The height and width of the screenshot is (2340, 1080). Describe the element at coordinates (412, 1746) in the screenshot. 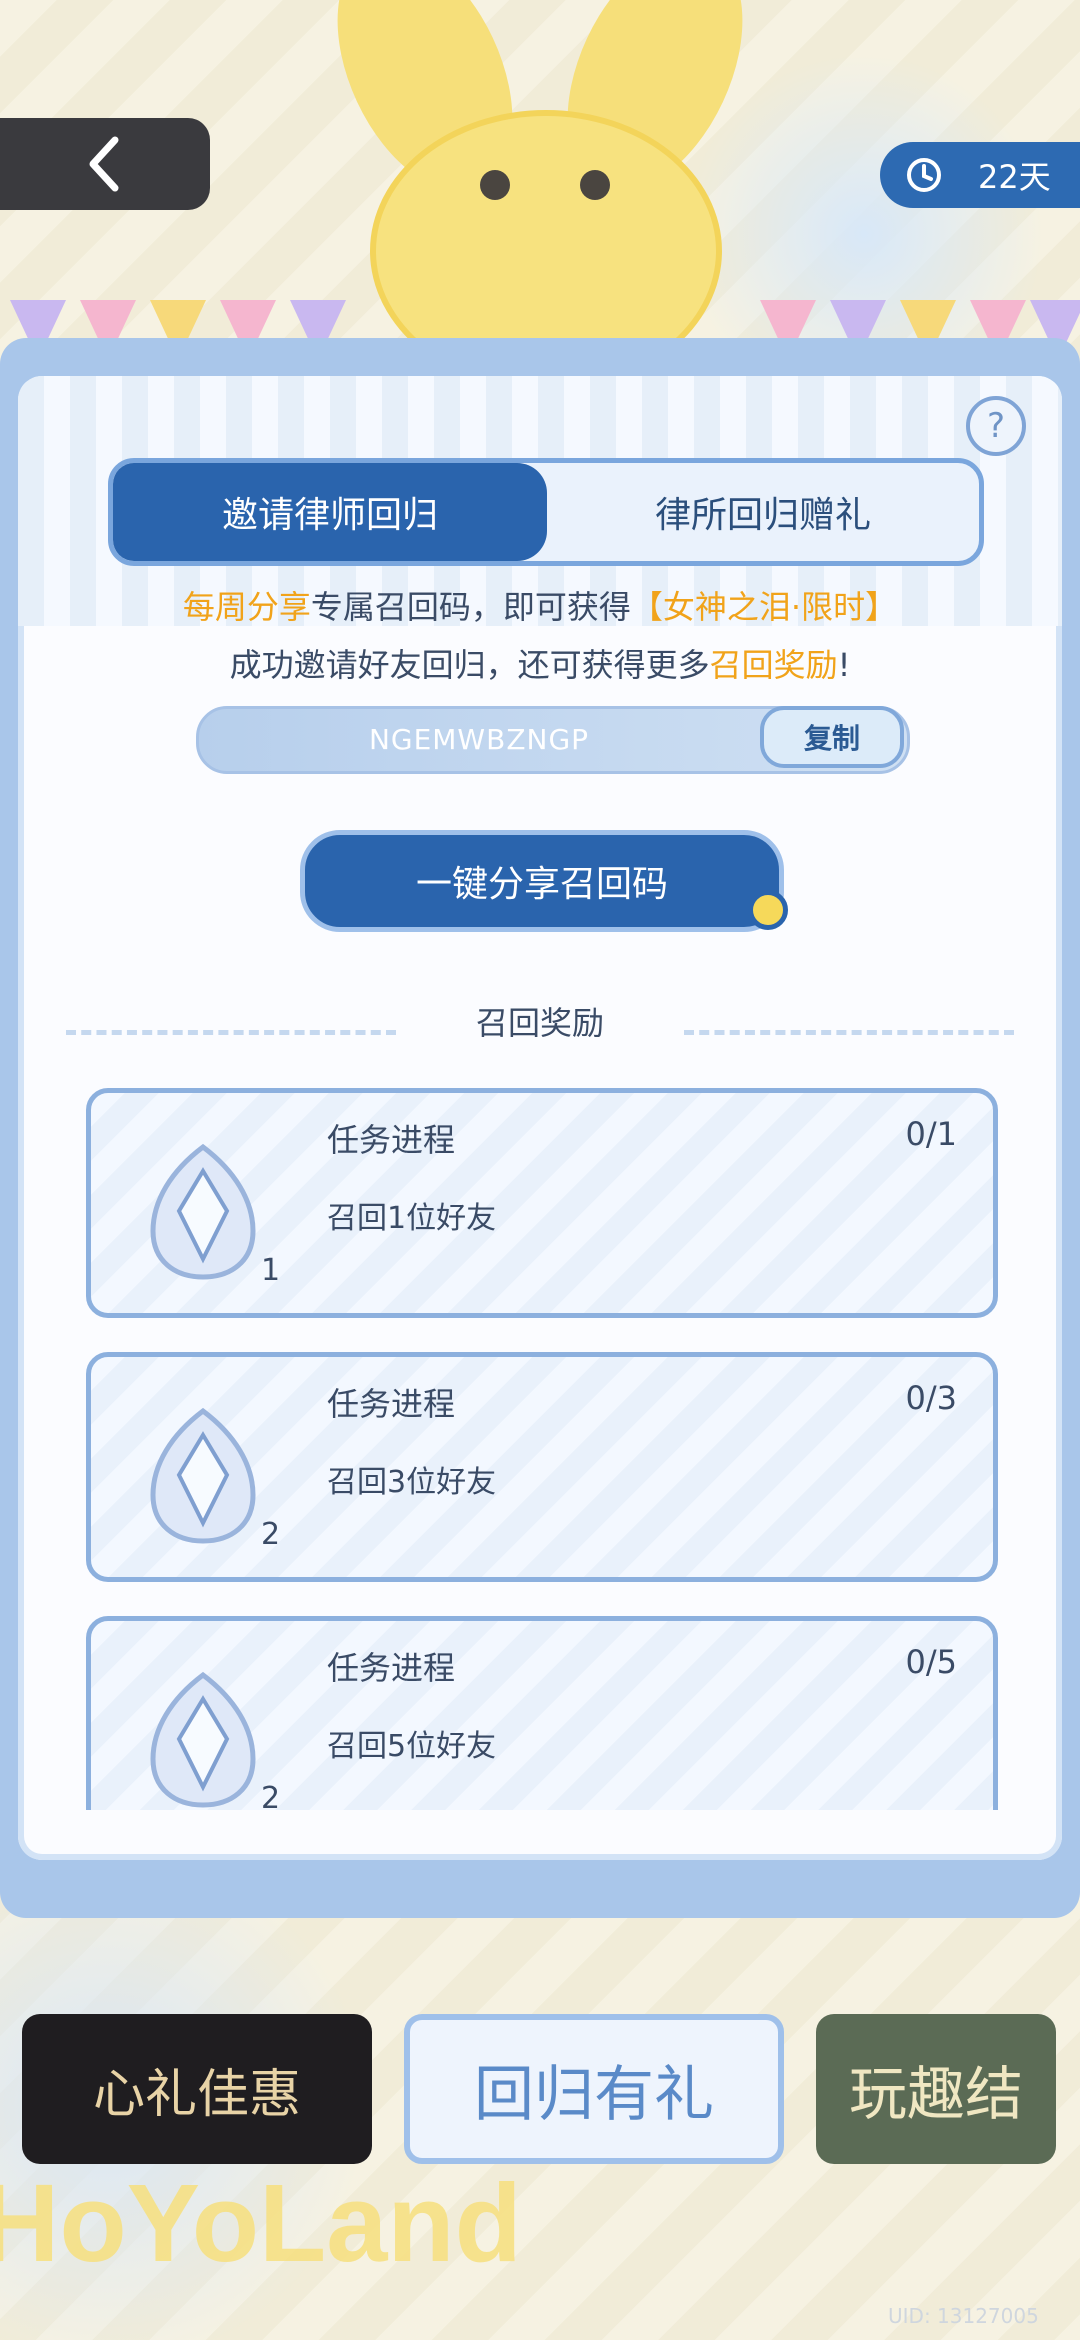

I see `task-description: 召回5位好友` at that location.